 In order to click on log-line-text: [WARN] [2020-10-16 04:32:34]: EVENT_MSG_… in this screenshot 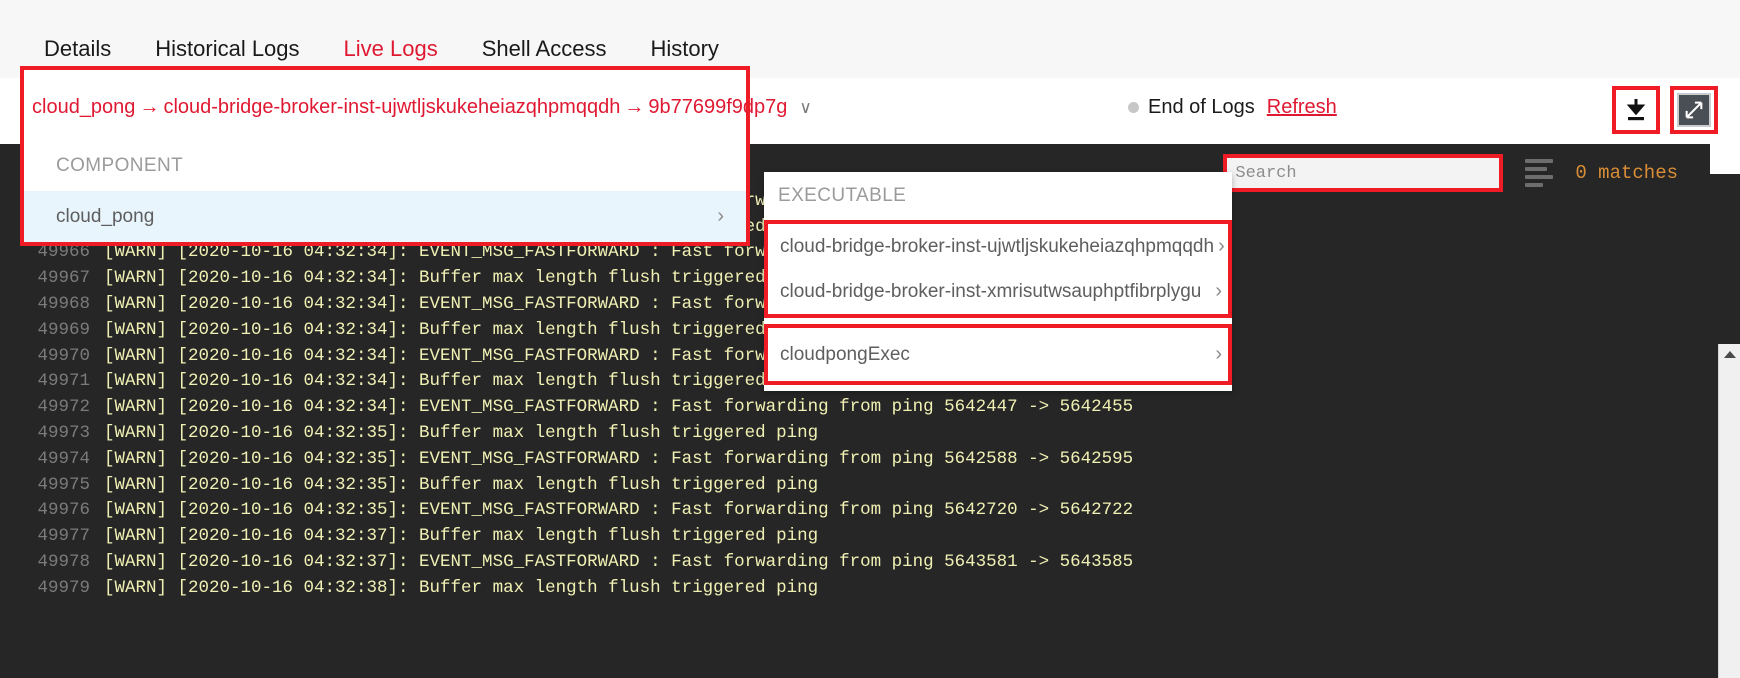, I will do `click(619, 407)`.